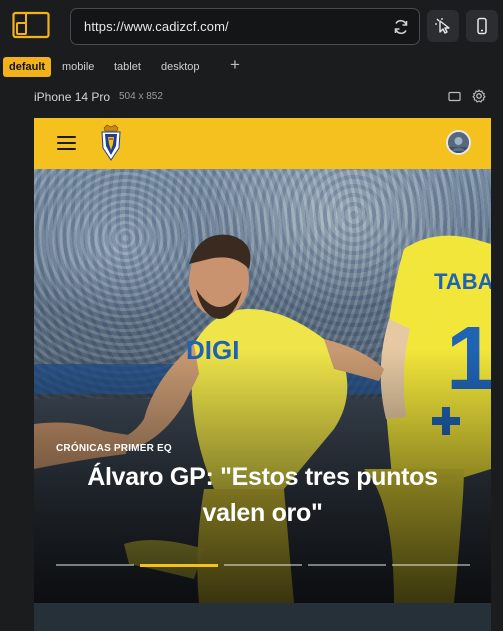 This screenshot has width=503, height=631. I want to click on user-avatar, so click(458, 142).